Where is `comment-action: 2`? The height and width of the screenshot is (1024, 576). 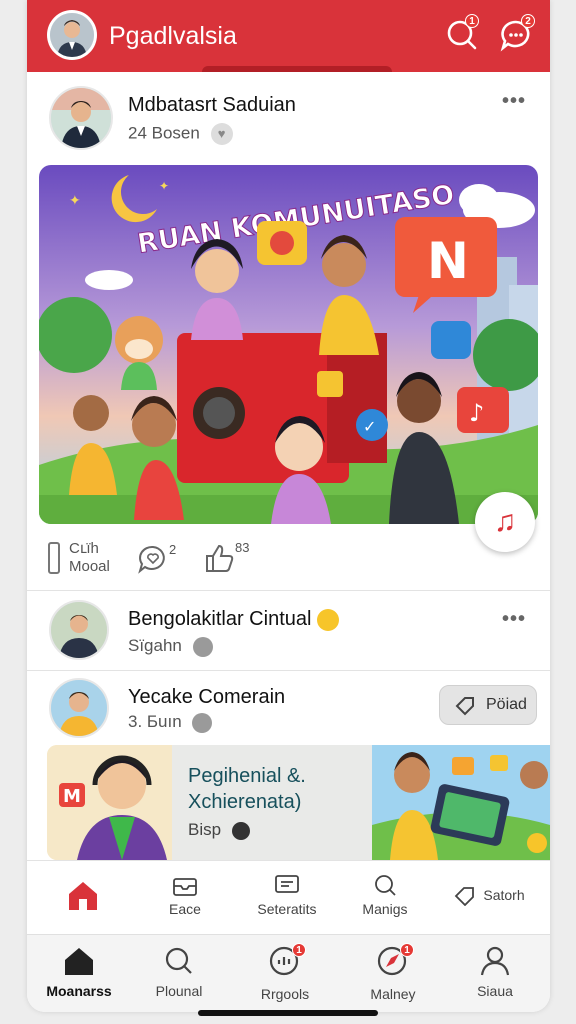 comment-action: 2 is located at coordinates (156, 558).